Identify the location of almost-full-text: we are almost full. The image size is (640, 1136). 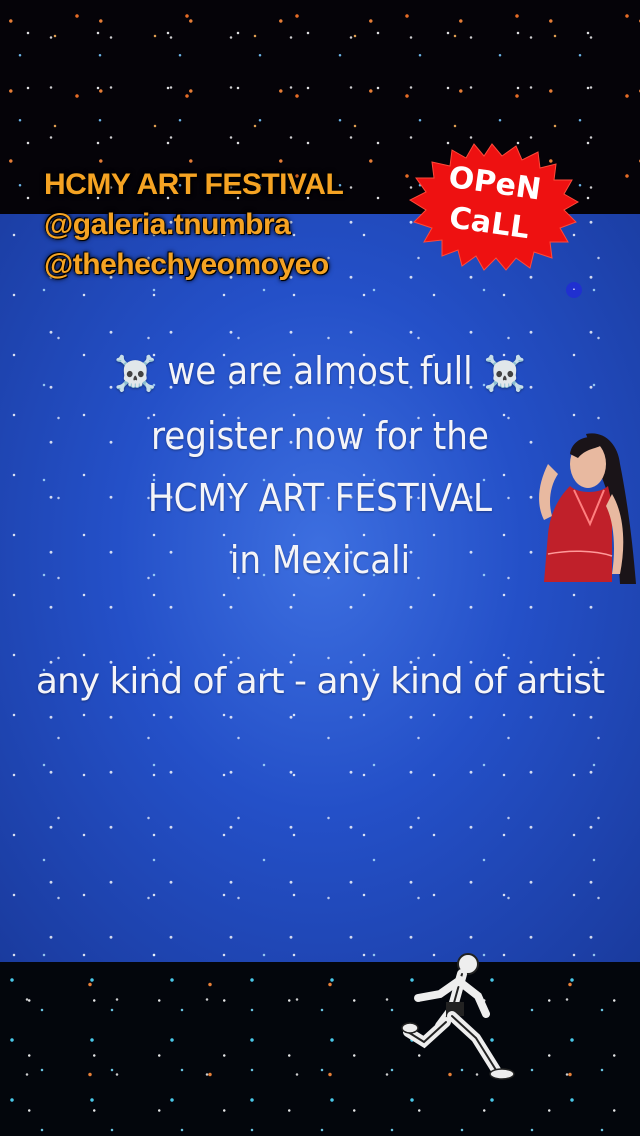
(320, 371).